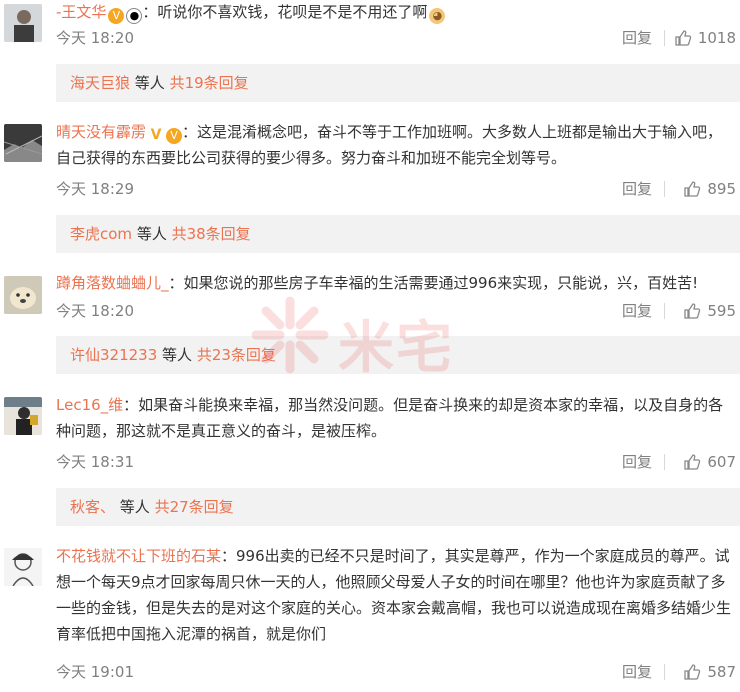 This screenshot has height=692, width=740. I want to click on comment-text: -王文华 V ● ：听说你不喜欢钱，花呗是不是不用还了啊 ◕, so click(395, 12).